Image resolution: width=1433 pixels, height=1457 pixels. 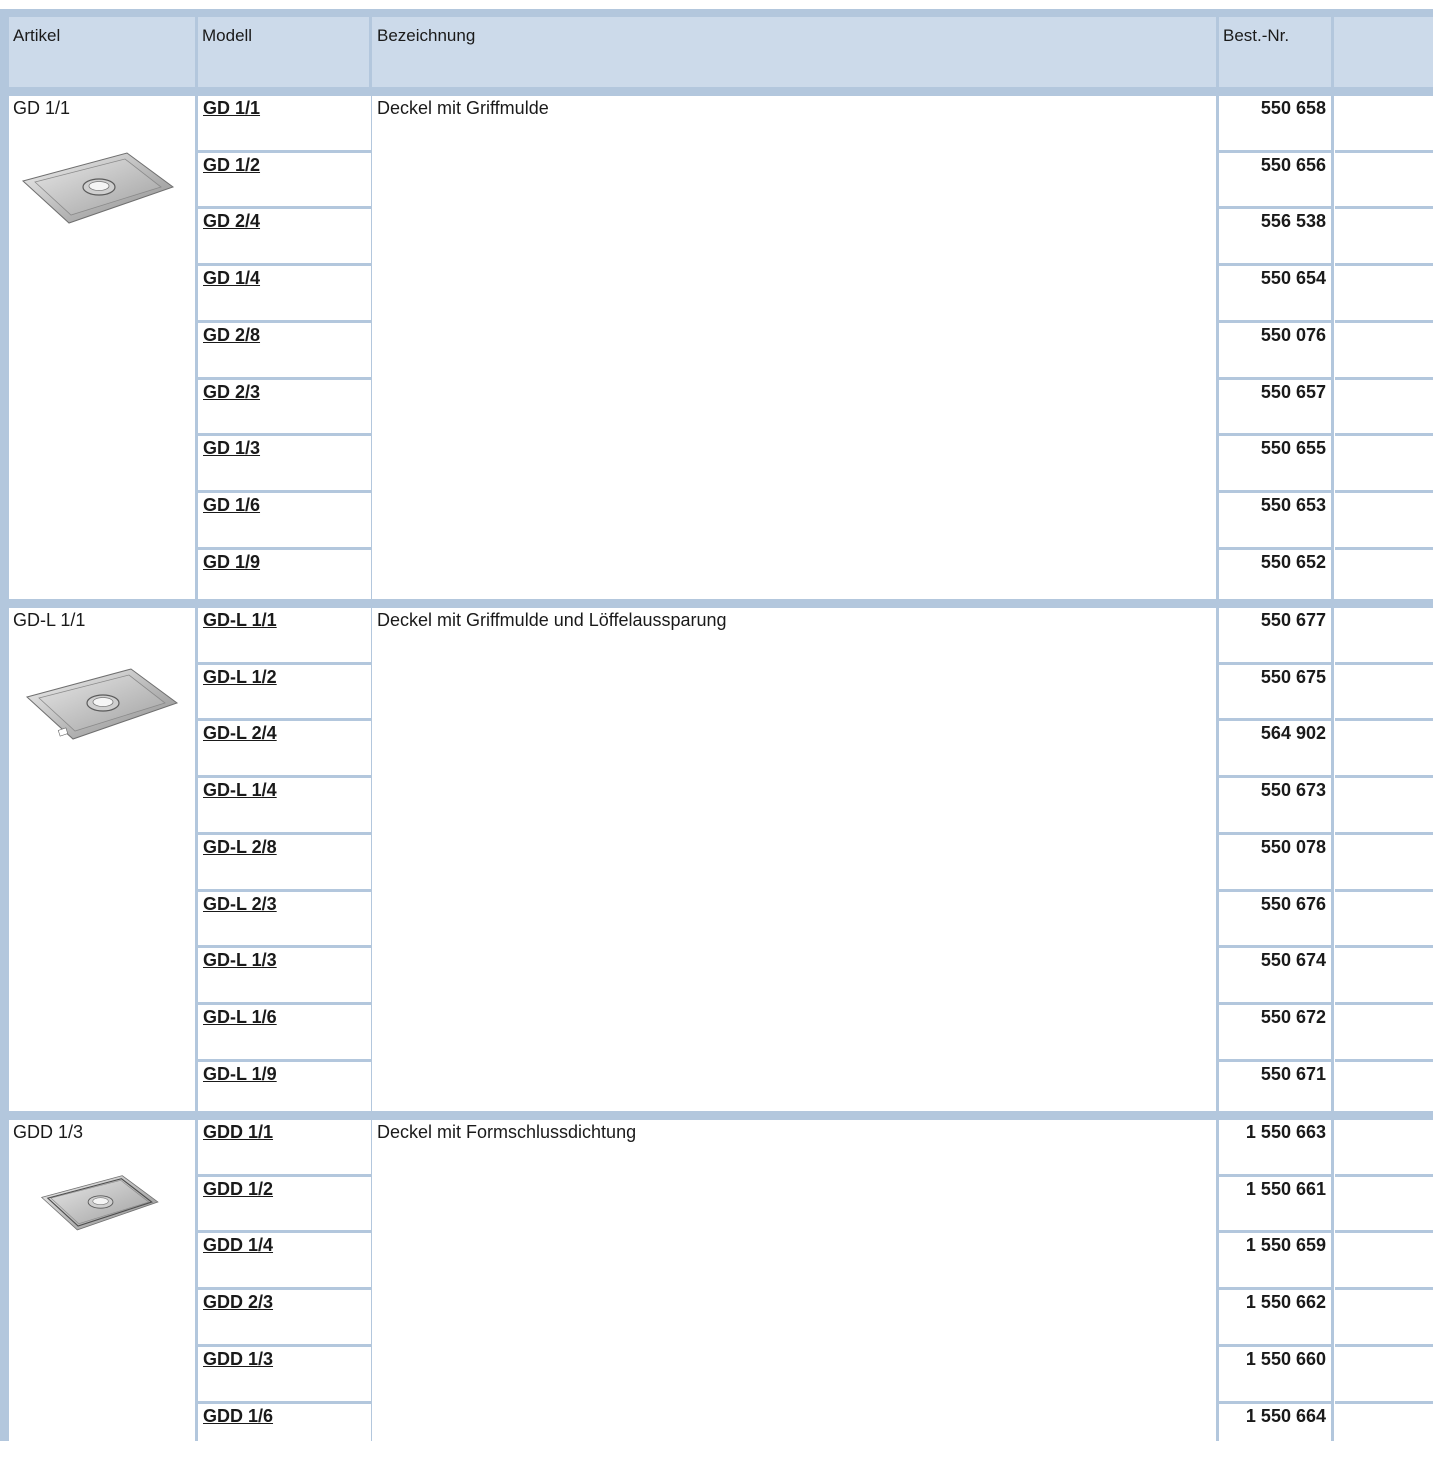 What do you see at coordinates (231, 392) in the screenshot?
I see `modell-link: GD 2/3` at bounding box center [231, 392].